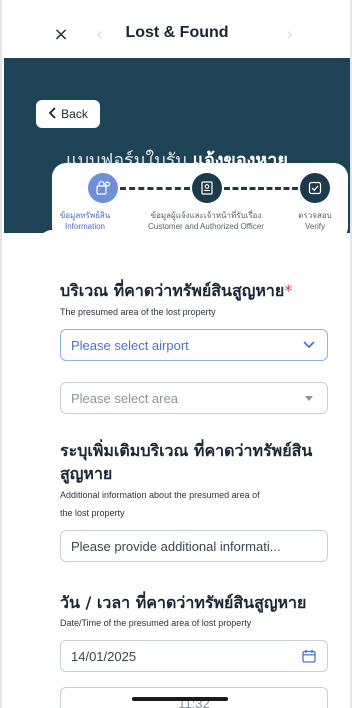 The width and height of the screenshot is (352, 708). What do you see at coordinates (206, 215) in the screenshot?
I see `step-2-label-th: ข้อมูลผู้แจ้งและเจ้าหน้าที่รับเรื่อง` at bounding box center [206, 215].